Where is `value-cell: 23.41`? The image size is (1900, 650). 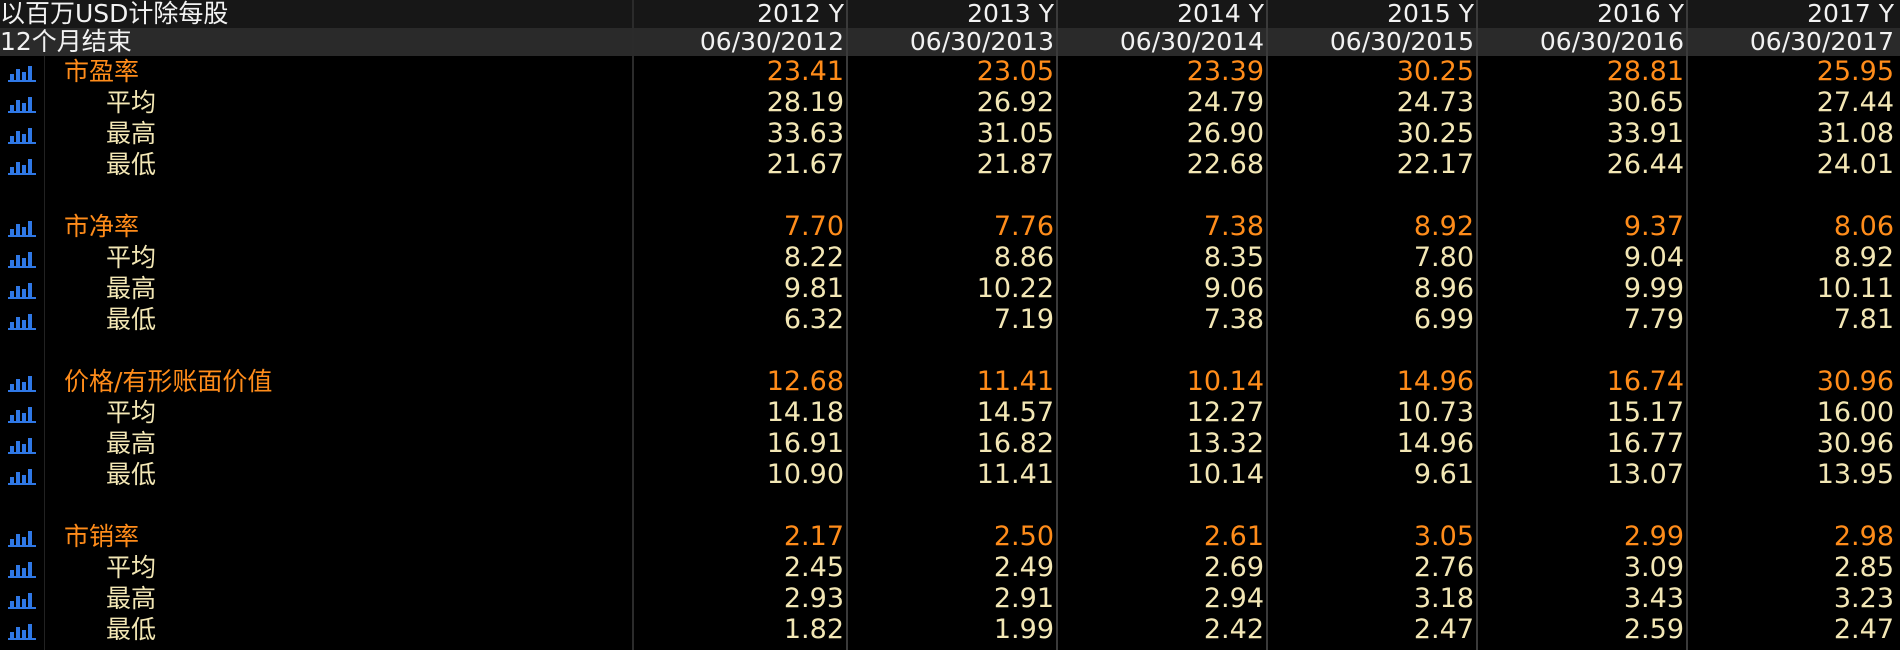
value-cell: 23.41 is located at coordinates (741, 71).